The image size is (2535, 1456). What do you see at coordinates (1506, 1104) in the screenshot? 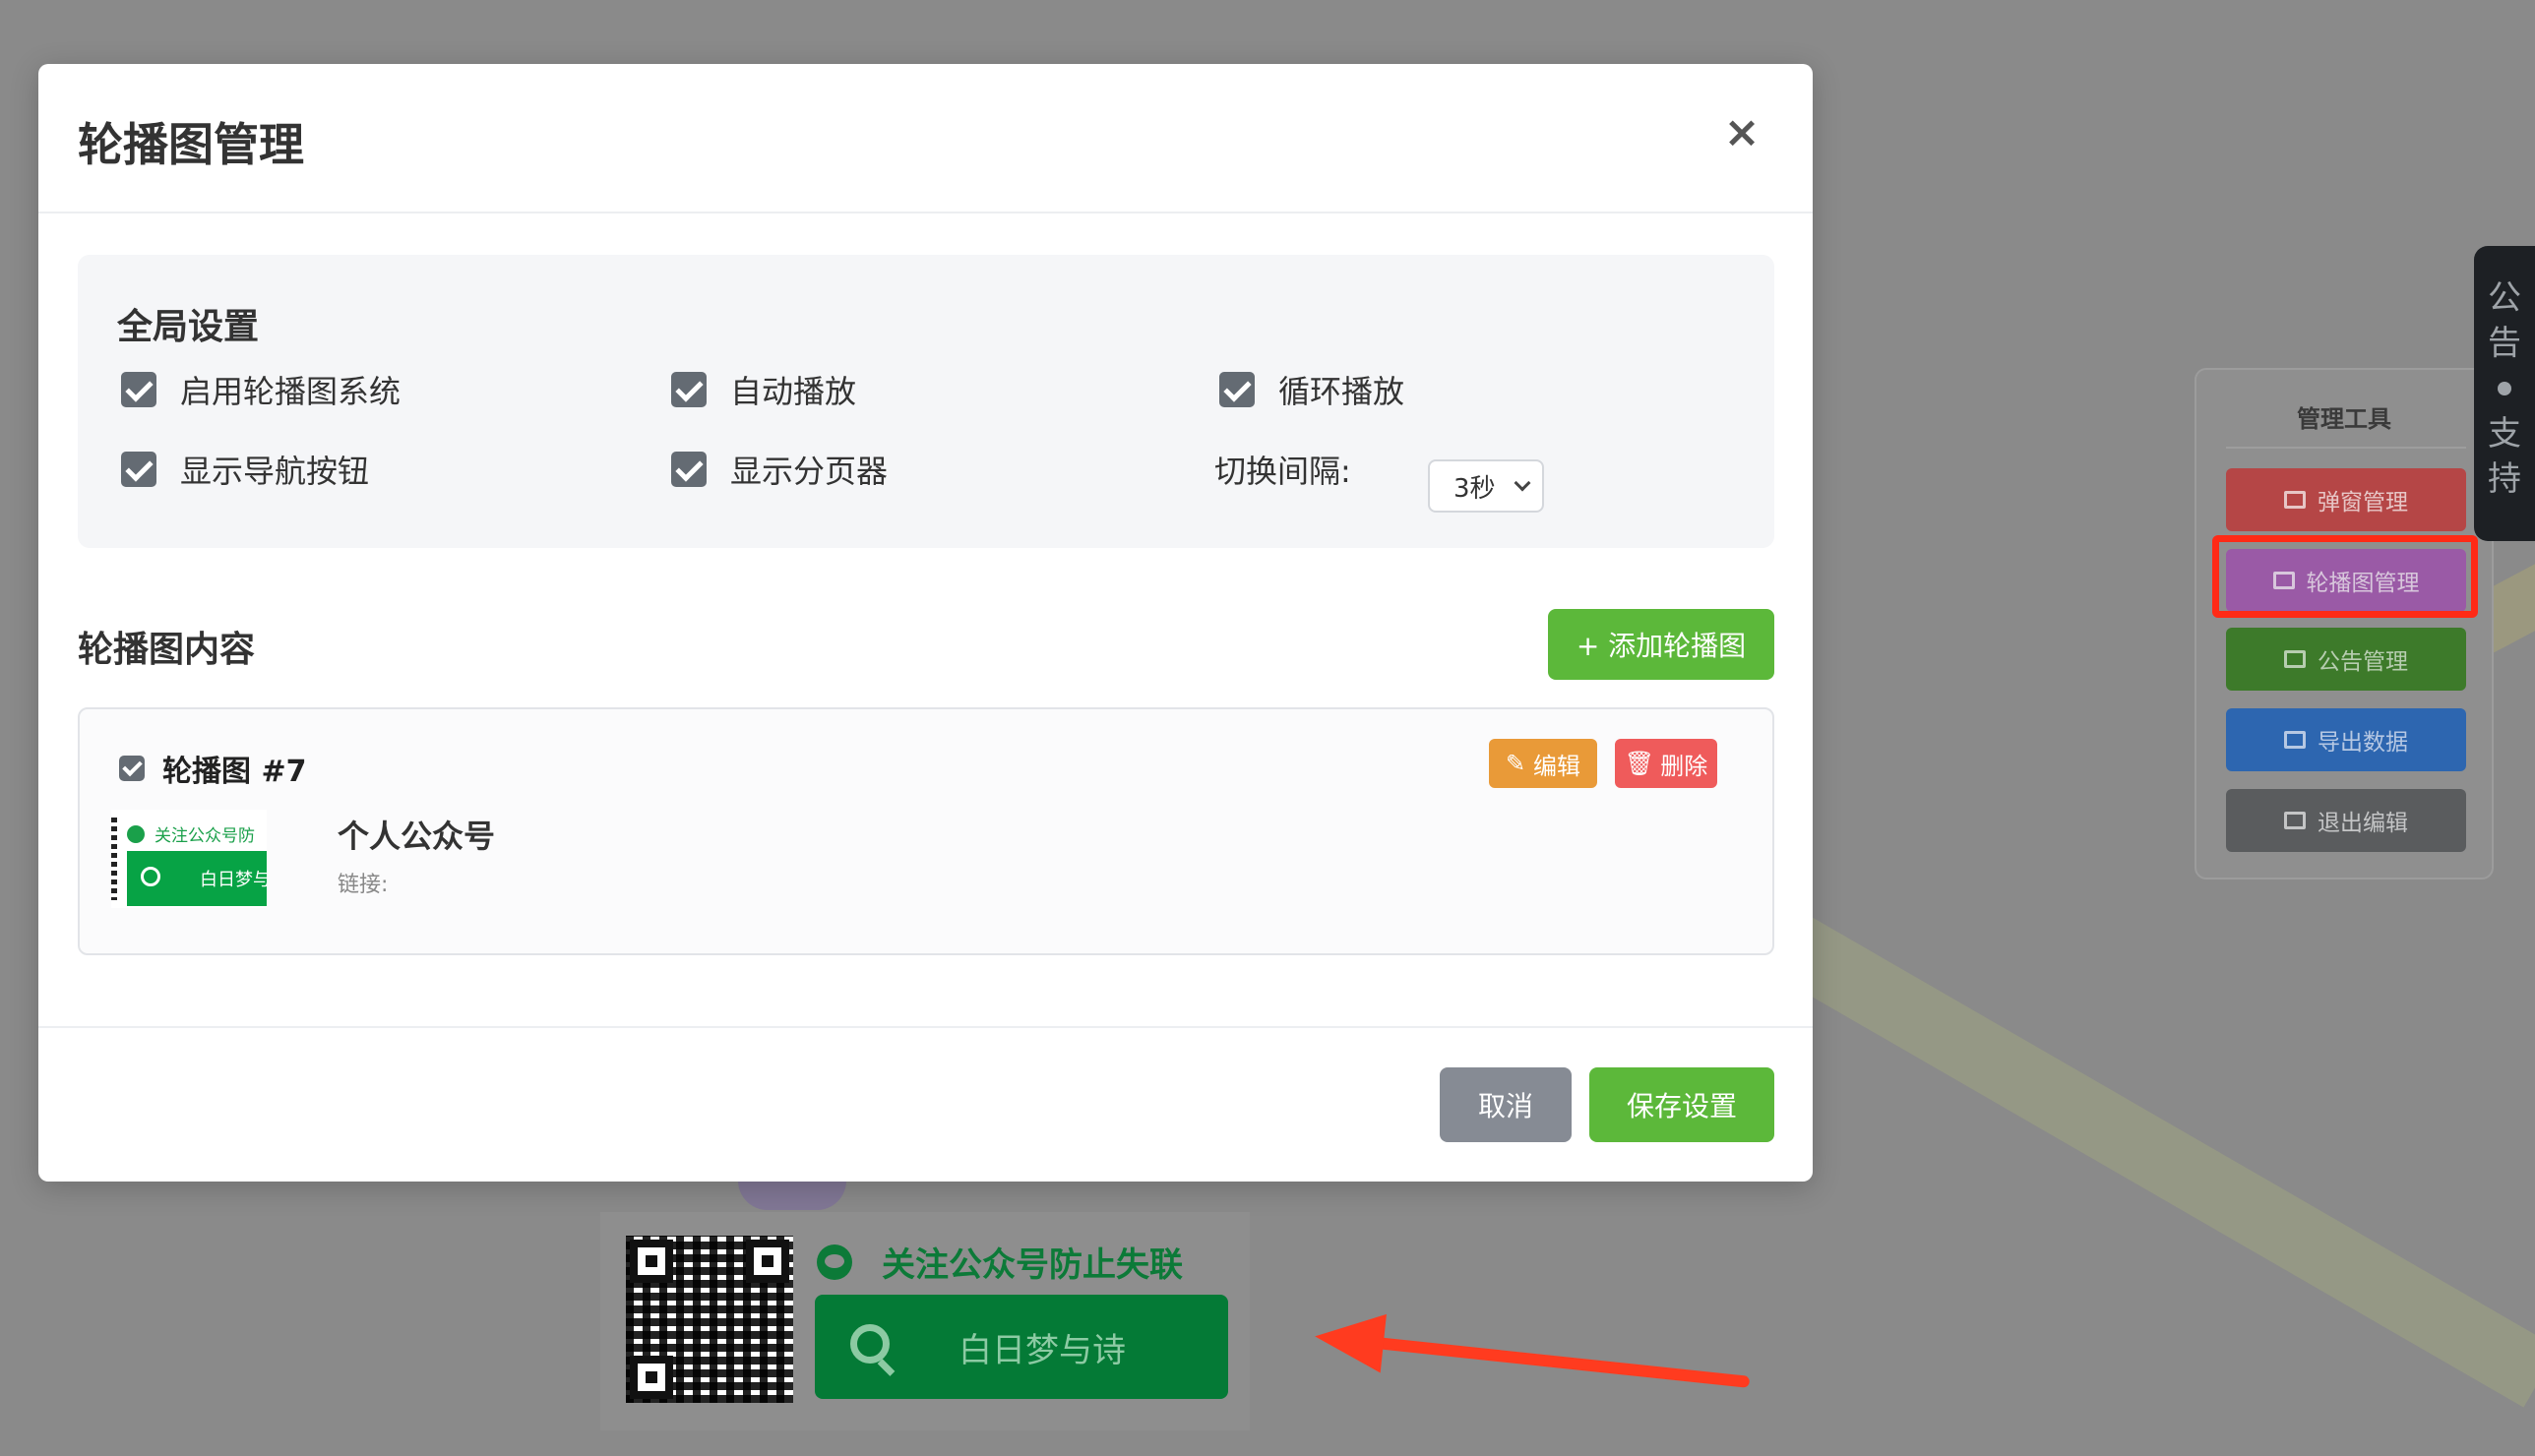
I see `cancel-button: 取消` at bounding box center [1506, 1104].